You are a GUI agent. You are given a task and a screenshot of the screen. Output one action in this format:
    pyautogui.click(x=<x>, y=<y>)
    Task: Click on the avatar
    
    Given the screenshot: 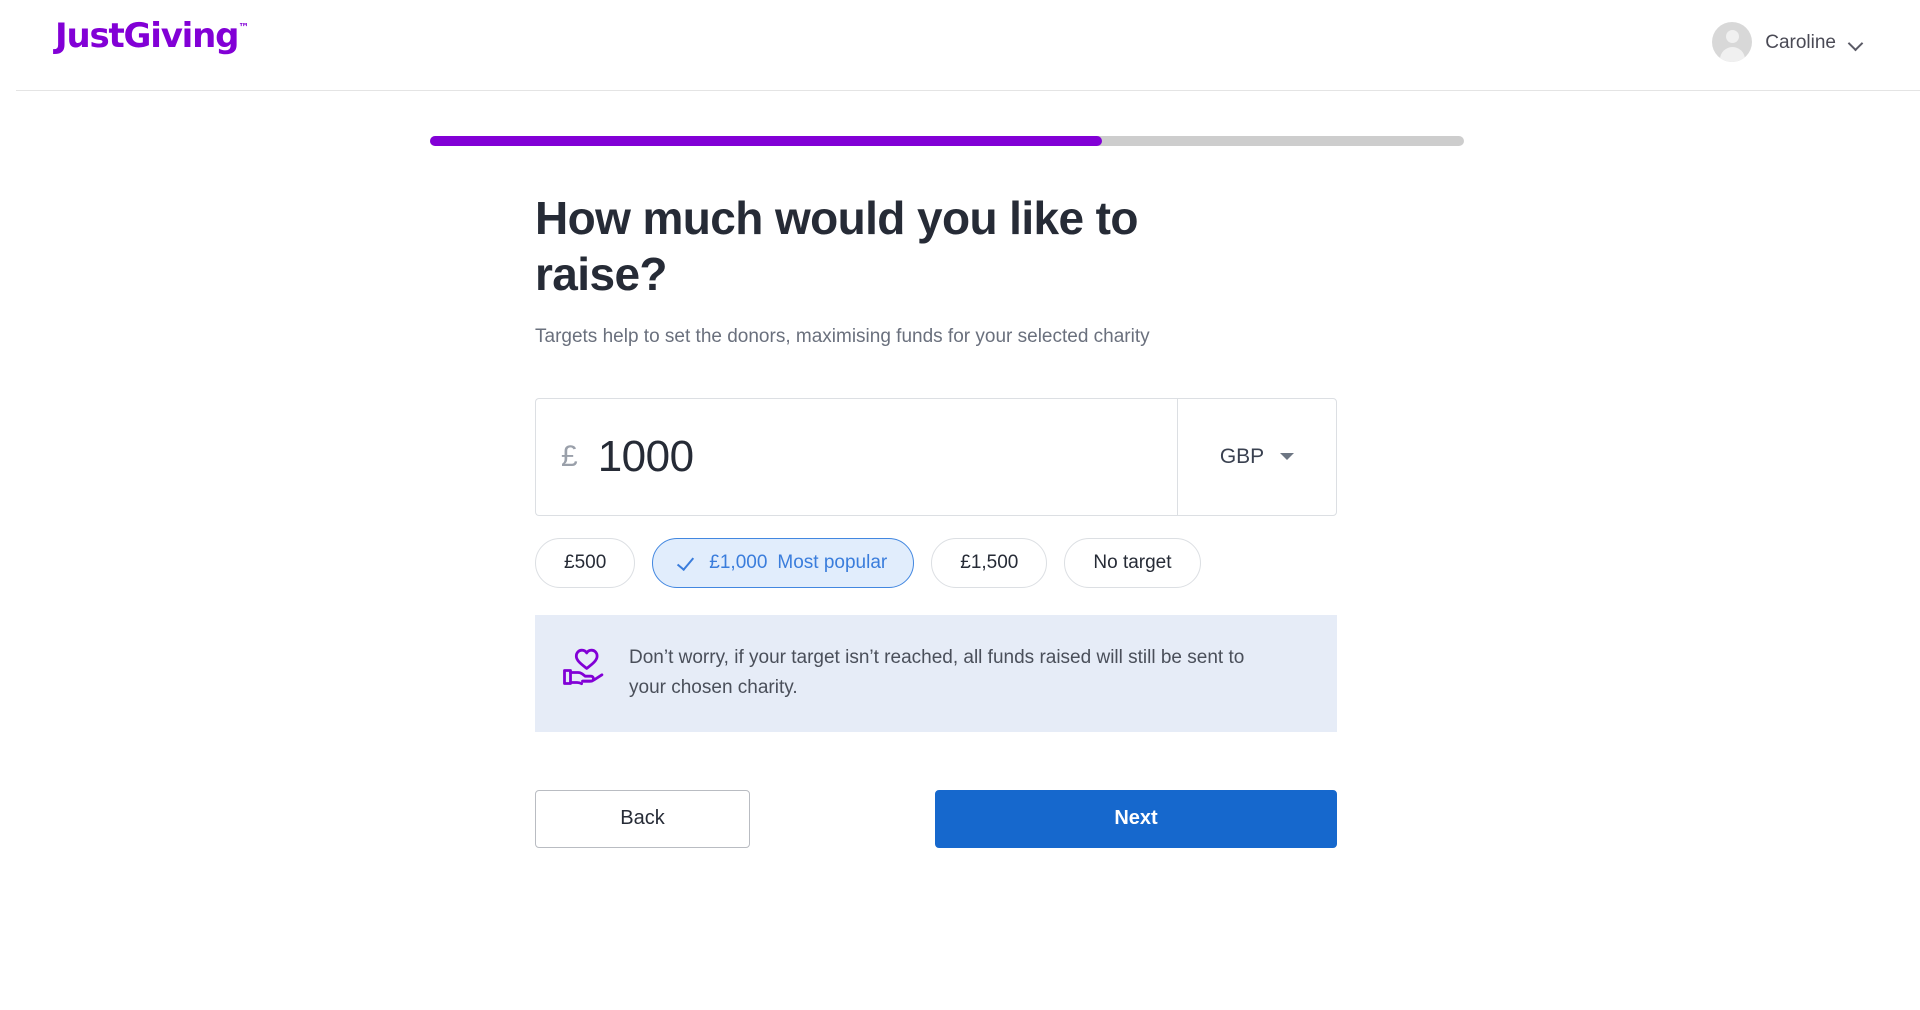 What is the action you would take?
    pyautogui.click(x=1732, y=42)
    